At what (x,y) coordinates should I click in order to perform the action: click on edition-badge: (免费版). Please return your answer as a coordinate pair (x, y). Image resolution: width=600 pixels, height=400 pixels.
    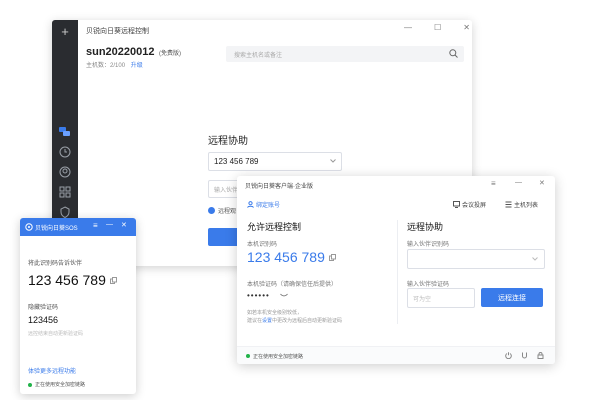
    Looking at the image, I should click on (169, 54).